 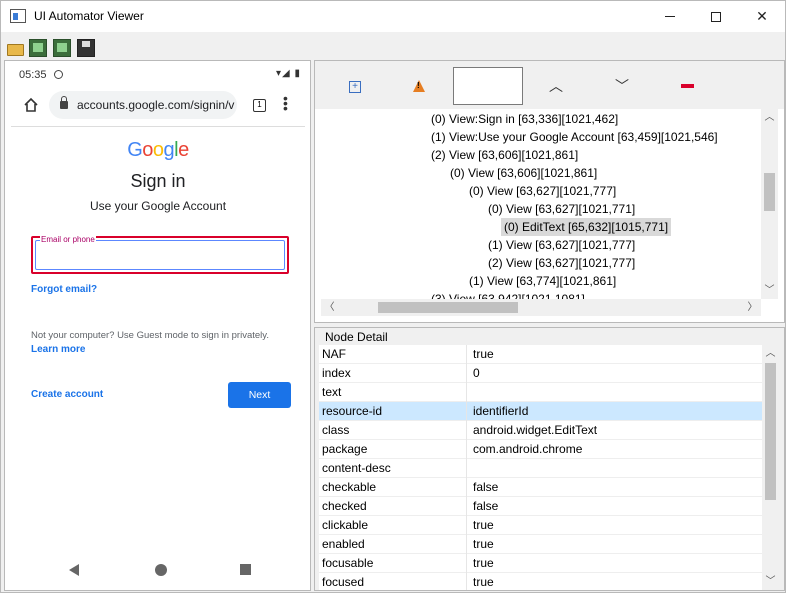 What do you see at coordinates (38, 48) in the screenshot?
I see `device-screenshot-icon` at bounding box center [38, 48].